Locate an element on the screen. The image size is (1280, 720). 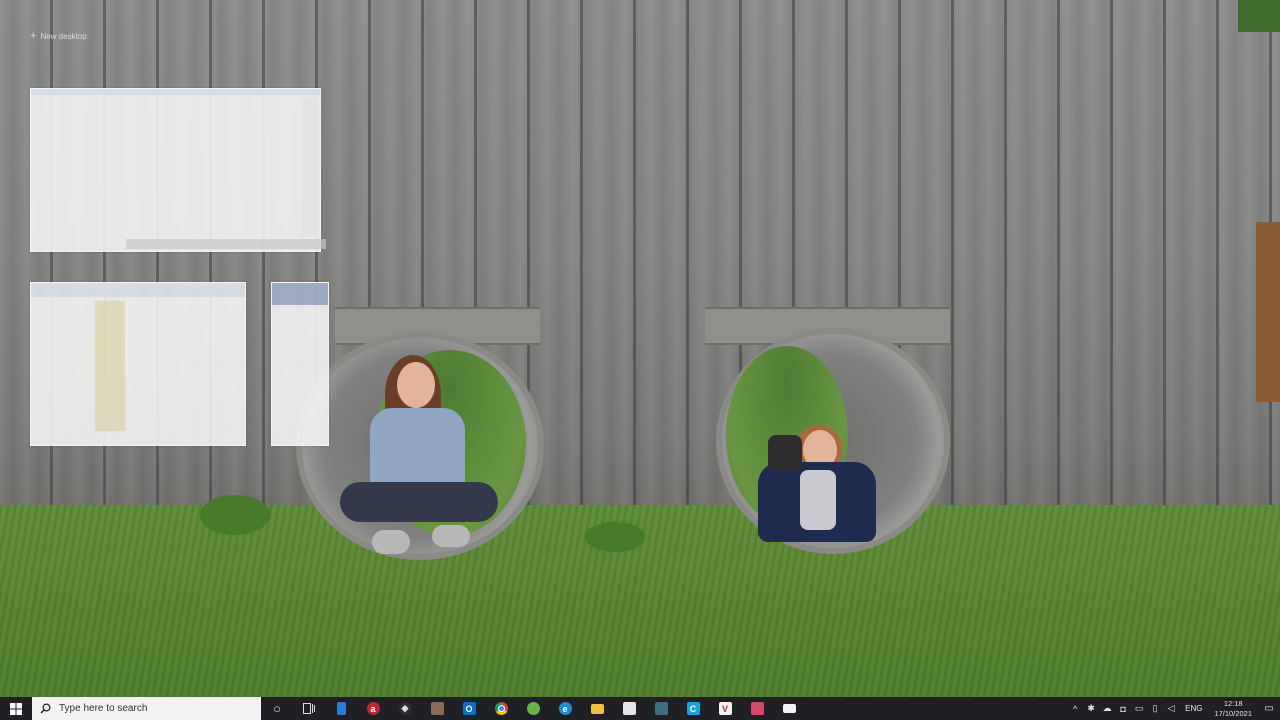
wooden-post is located at coordinates (1268, 312).